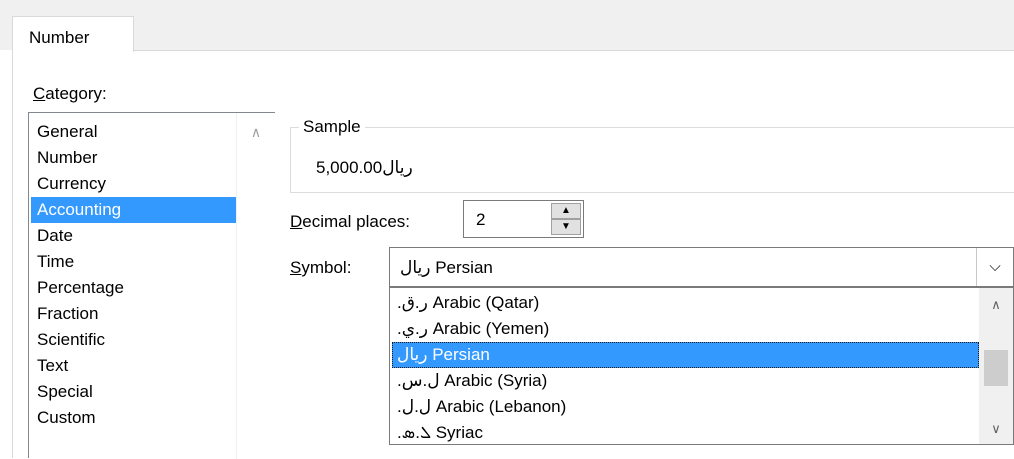  I want to click on category-item-percentage: Percentage, so click(133, 288).